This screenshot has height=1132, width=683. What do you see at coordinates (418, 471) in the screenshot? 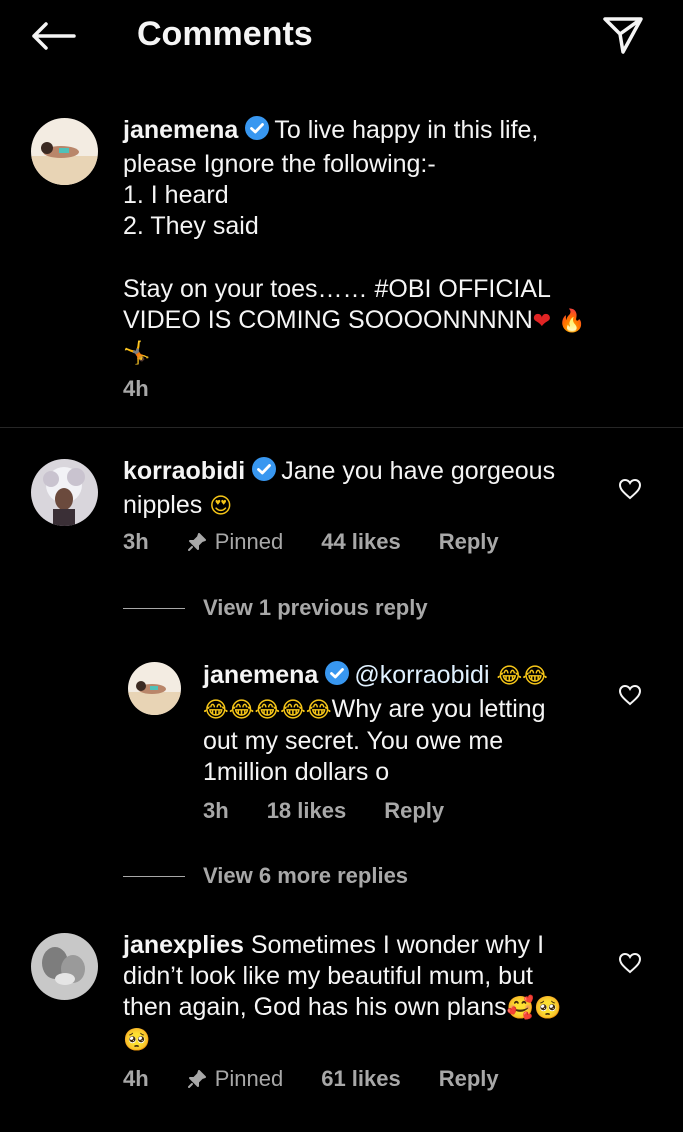
I see `comment-line: Jane you have gorgeous` at bounding box center [418, 471].